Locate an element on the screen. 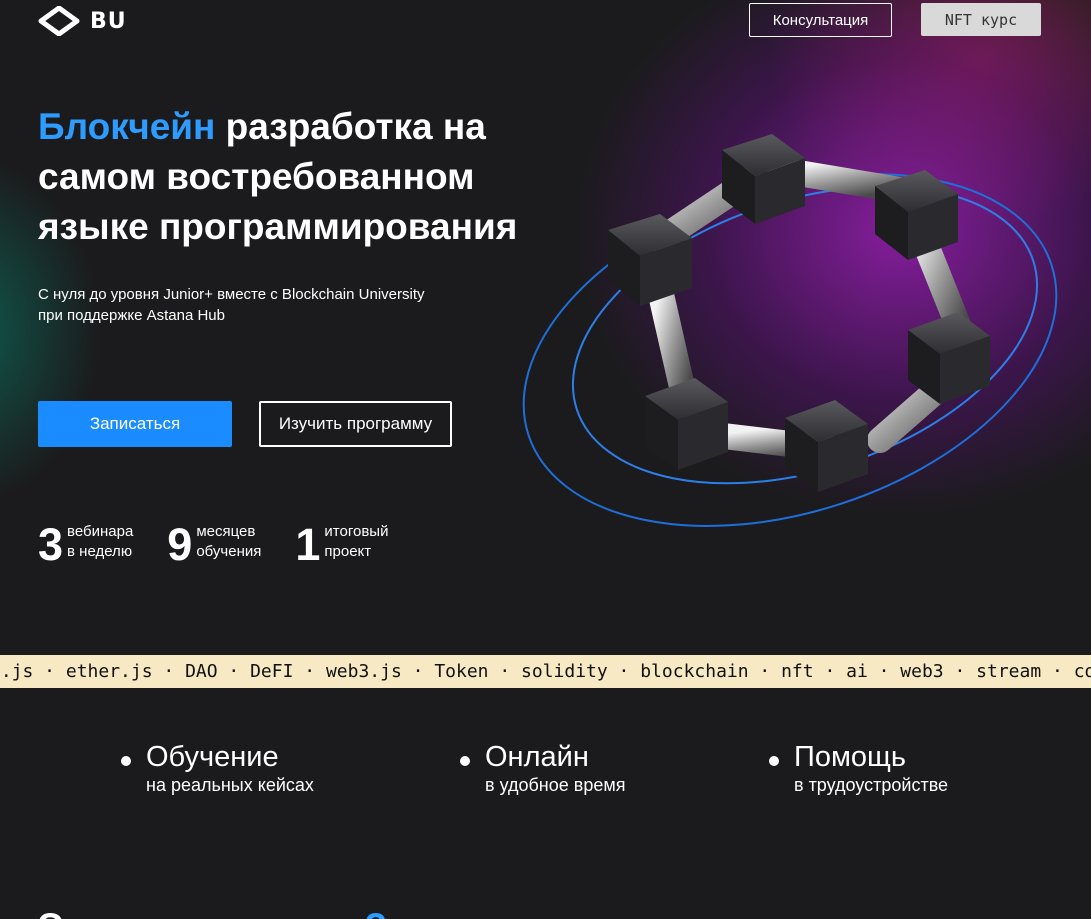 Image resolution: width=1091 pixels, height=919 pixels. next-section-title-text: Э is located at coordinates (51, 912).